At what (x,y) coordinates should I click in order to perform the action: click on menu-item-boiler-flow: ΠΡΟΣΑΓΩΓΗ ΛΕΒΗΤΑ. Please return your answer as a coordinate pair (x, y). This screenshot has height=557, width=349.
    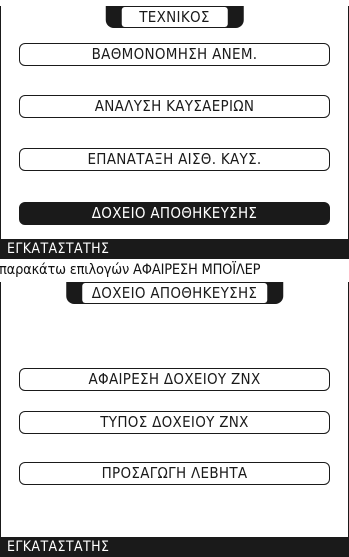
    Looking at the image, I should click on (174, 473).